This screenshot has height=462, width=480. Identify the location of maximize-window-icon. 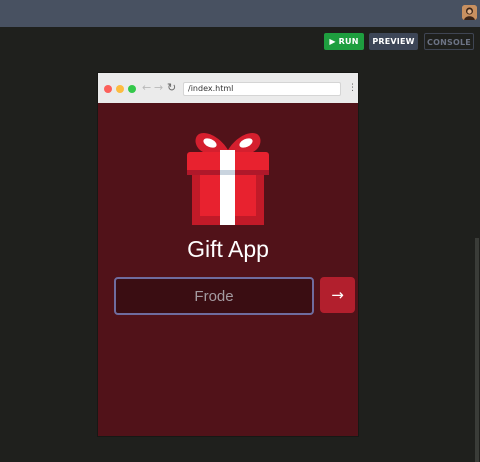
(132, 89).